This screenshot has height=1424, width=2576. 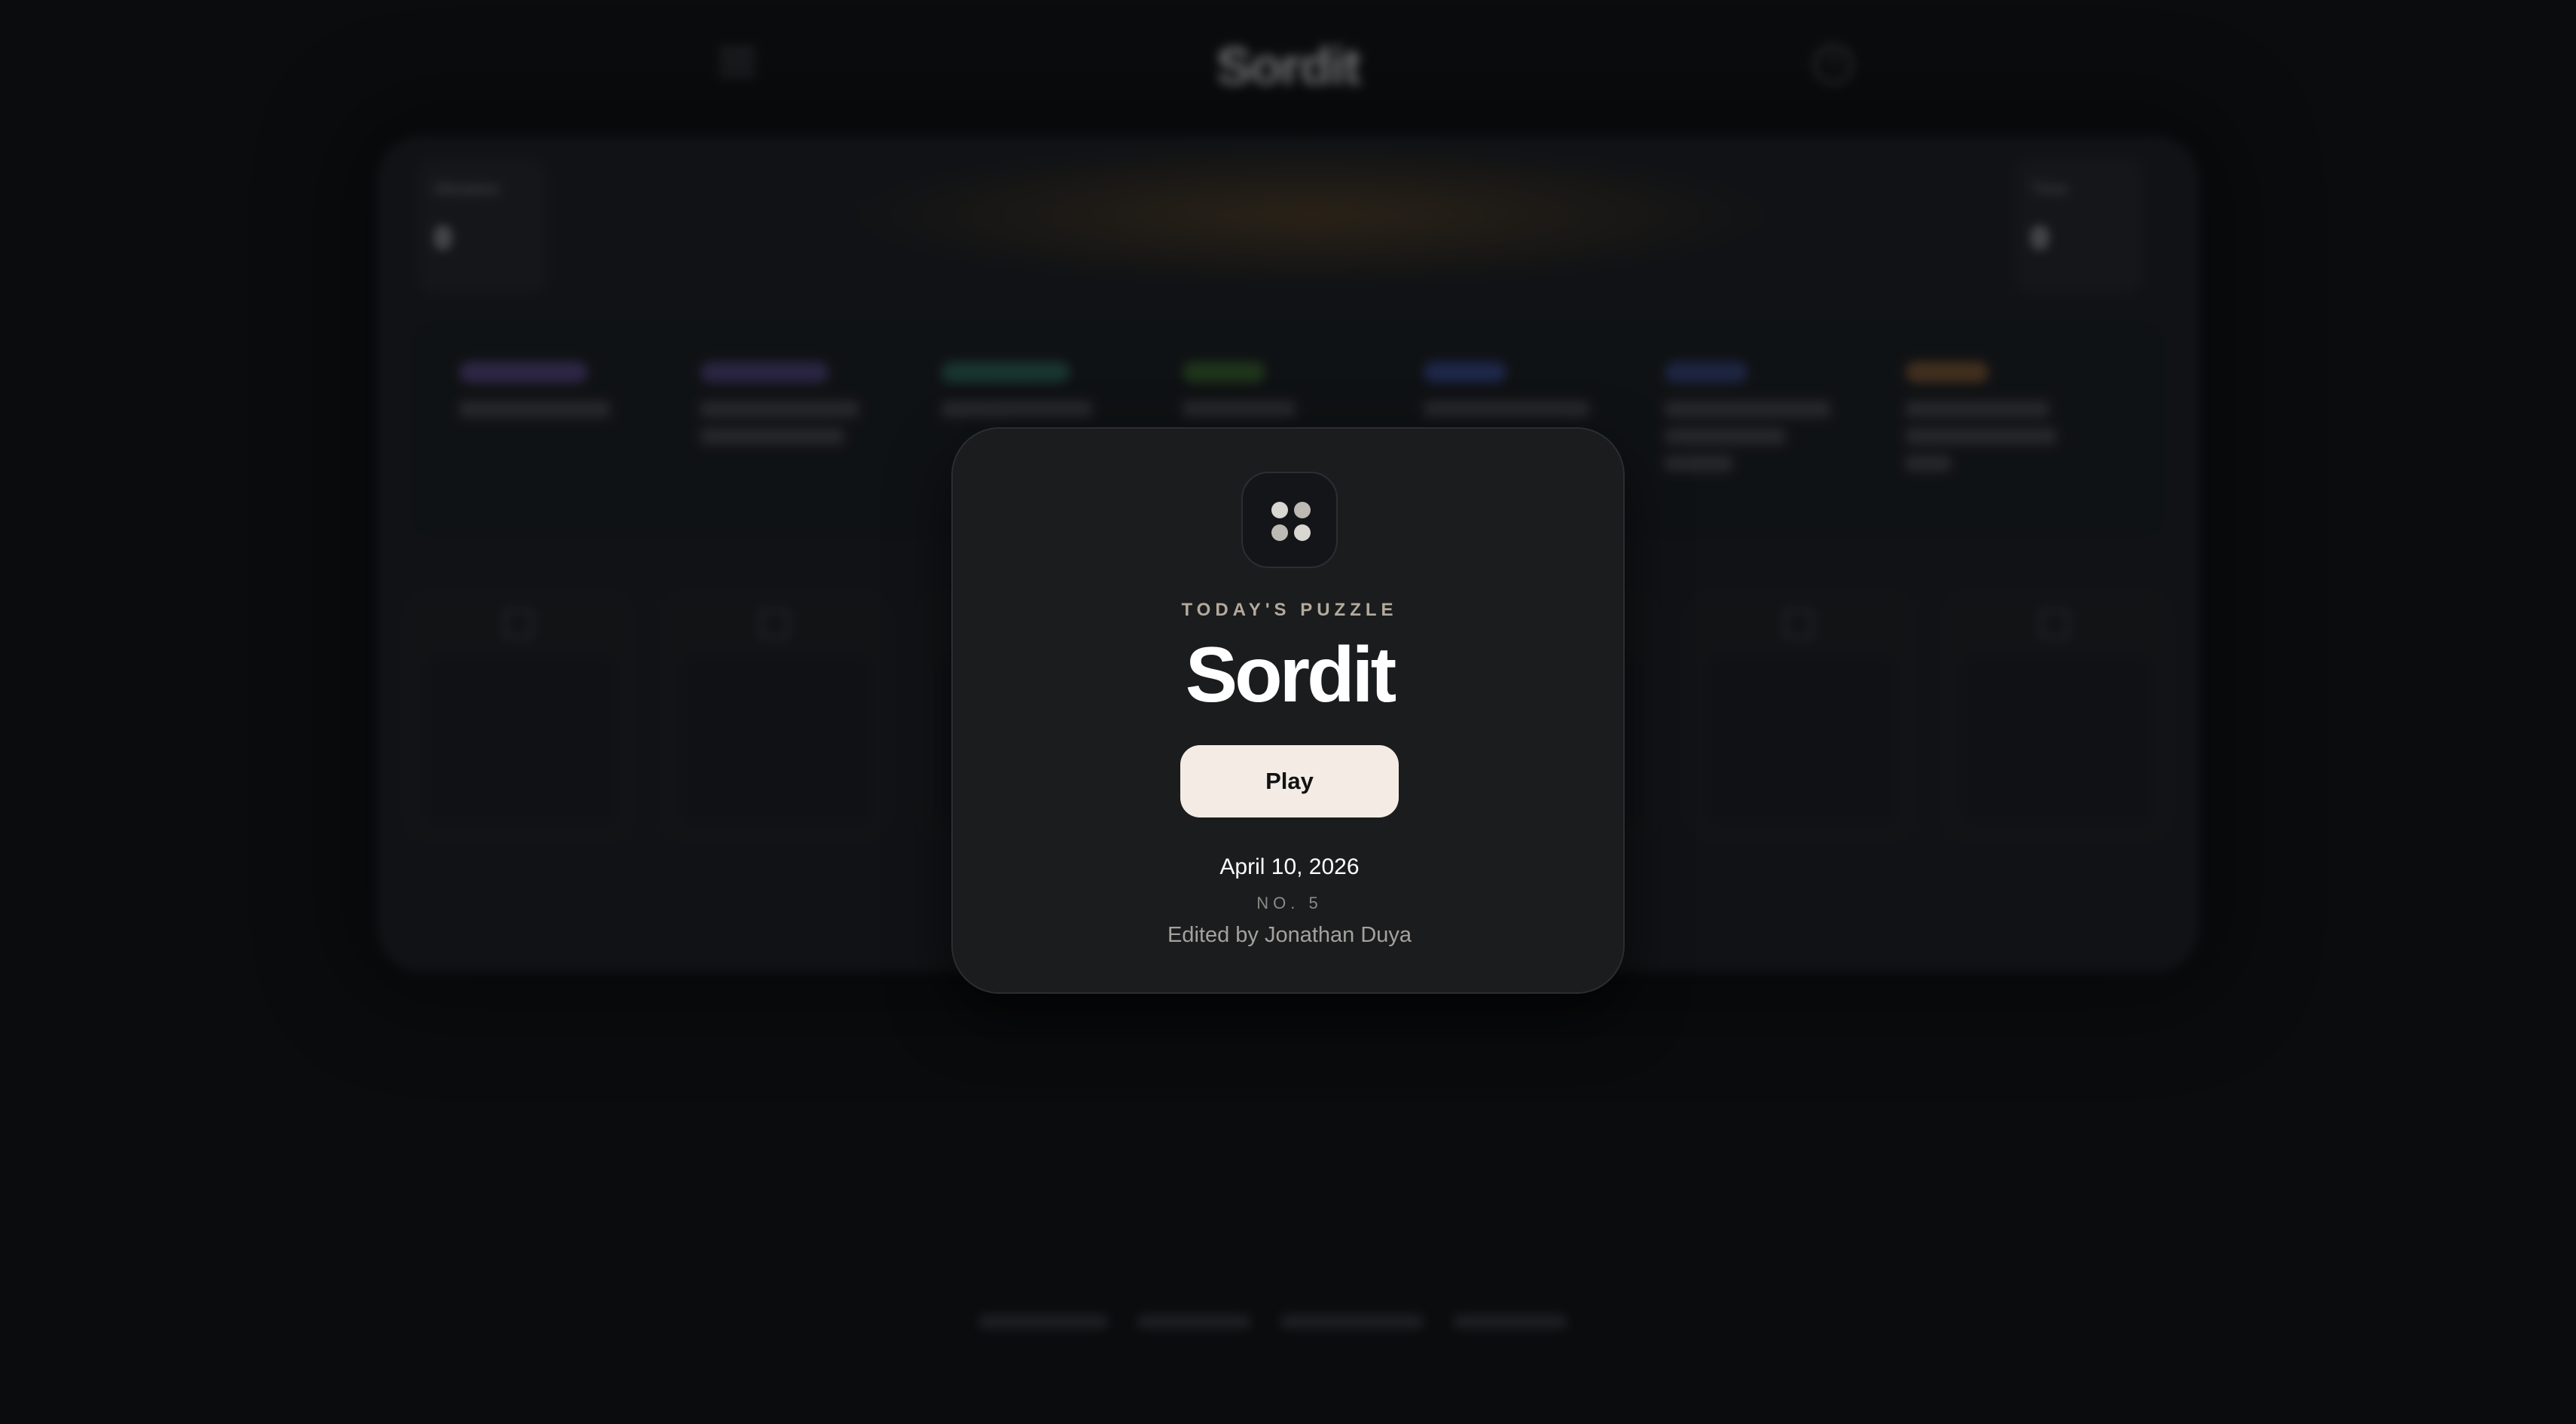 What do you see at coordinates (1288, 1330) in the screenshot?
I see `footer-links` at bounding box center [1288, 1330].